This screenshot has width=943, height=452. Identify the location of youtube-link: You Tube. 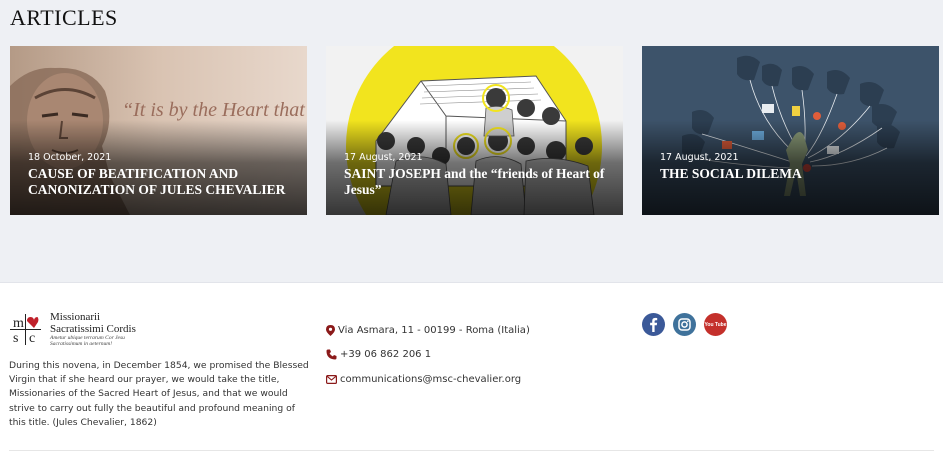
(715, 324).